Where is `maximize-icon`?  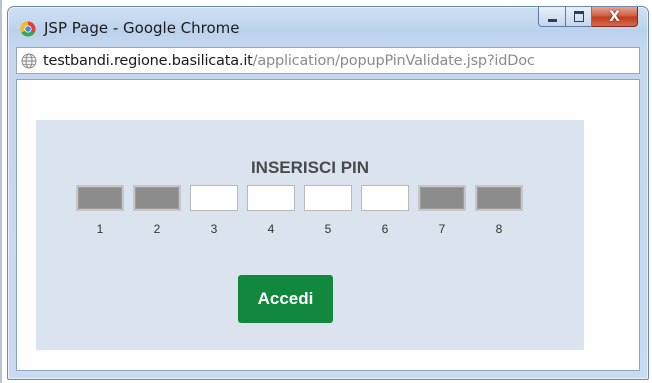 maximize-icon is located at coordinates (578, 16).